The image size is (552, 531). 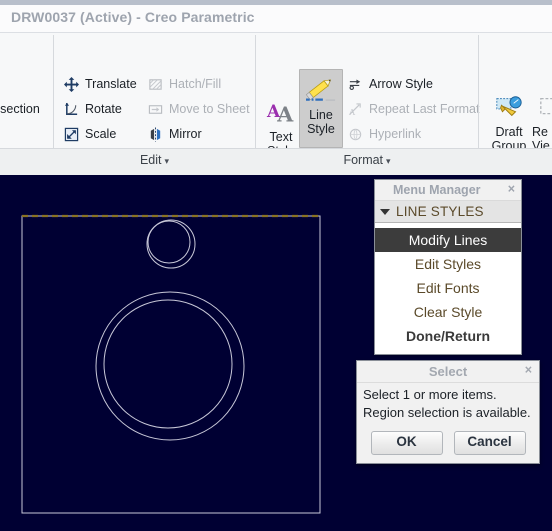 I want to click on draft-group-icon, so click(x=509, y=108).